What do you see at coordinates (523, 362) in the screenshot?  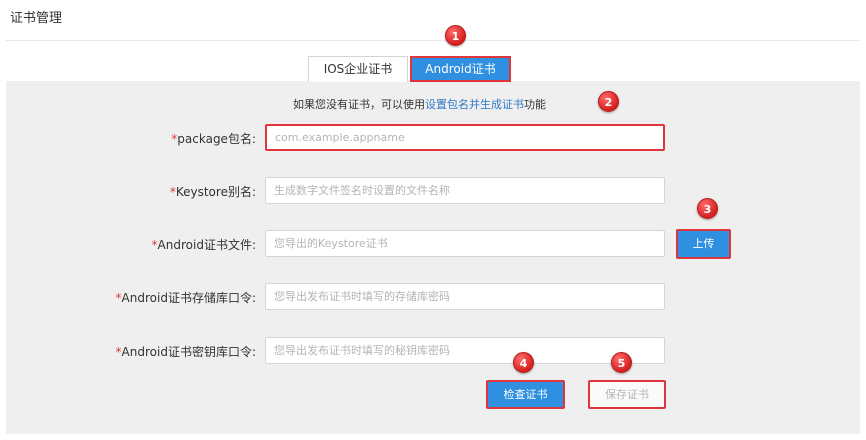 I see `annotation-badge-4: 4` at bounding box center [523, 362].